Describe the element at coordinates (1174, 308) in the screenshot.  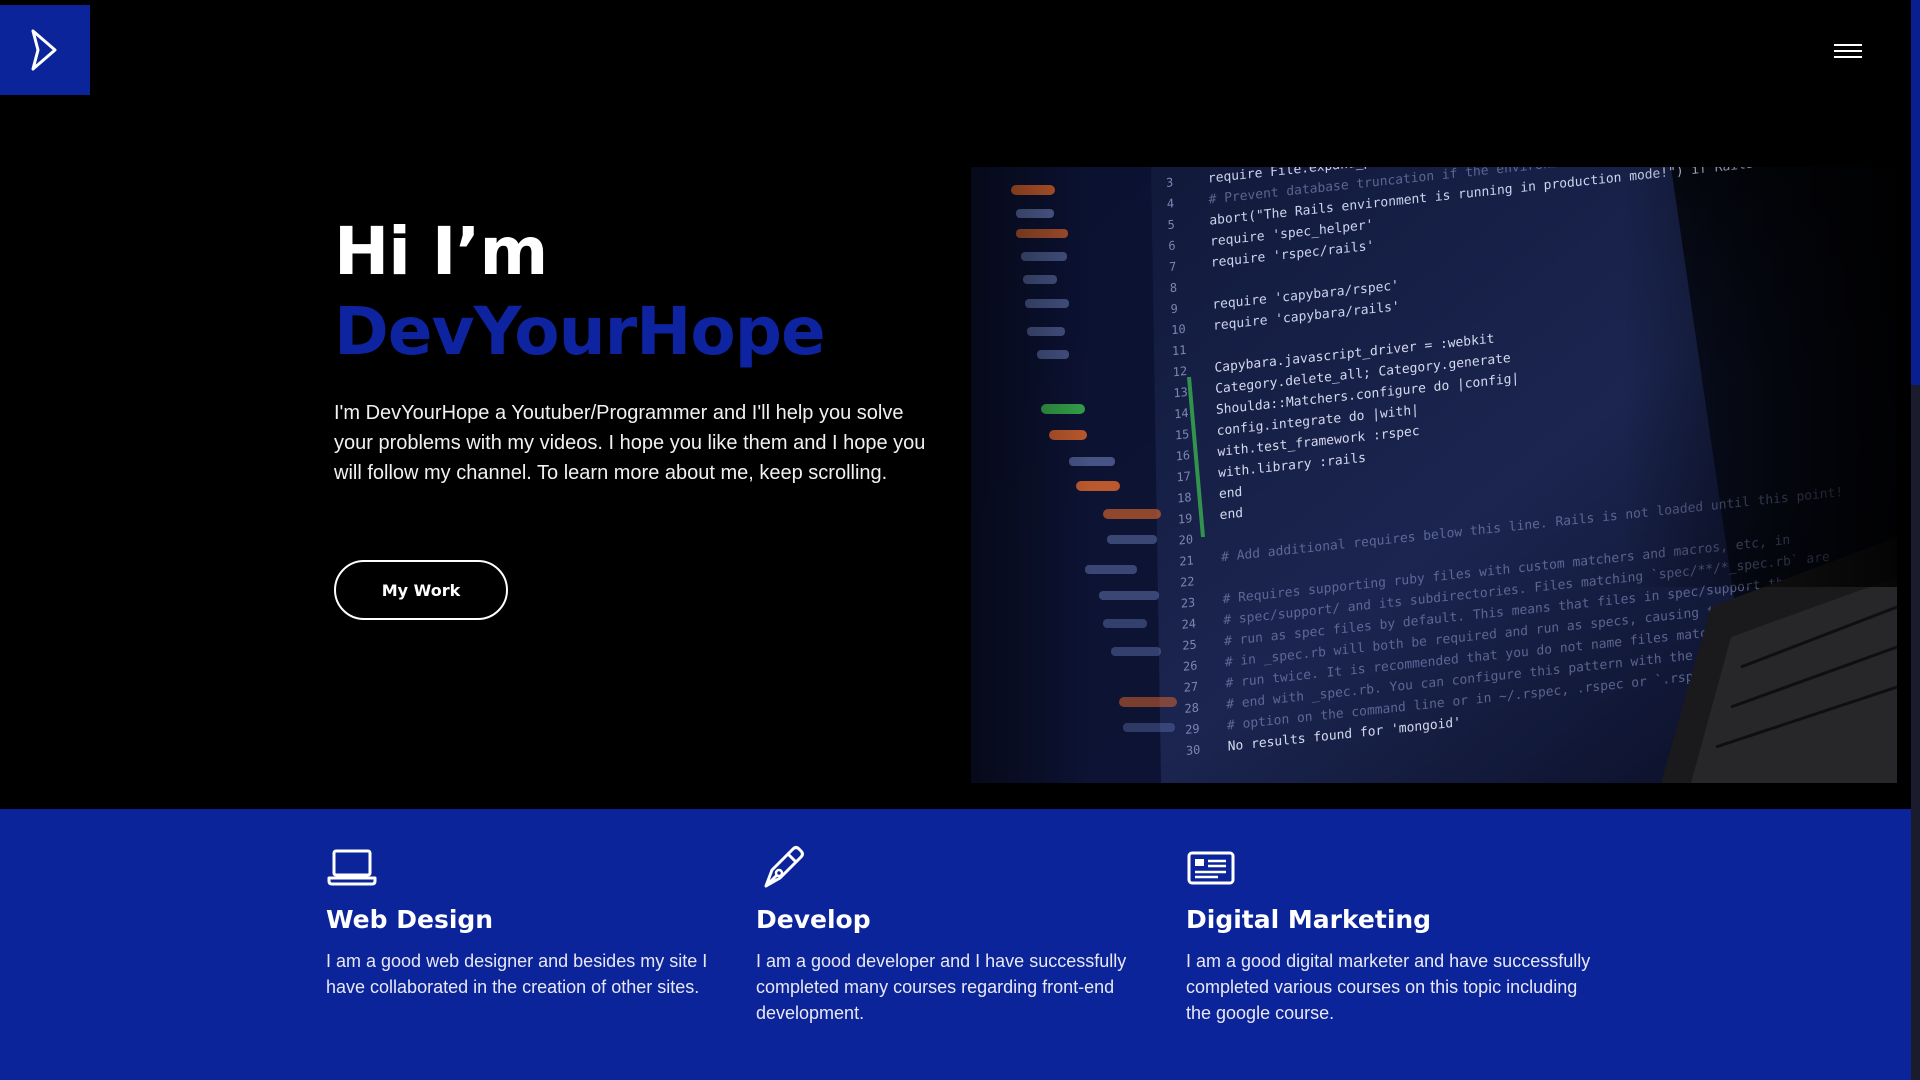
I see `code-line-number: 9` at that location.